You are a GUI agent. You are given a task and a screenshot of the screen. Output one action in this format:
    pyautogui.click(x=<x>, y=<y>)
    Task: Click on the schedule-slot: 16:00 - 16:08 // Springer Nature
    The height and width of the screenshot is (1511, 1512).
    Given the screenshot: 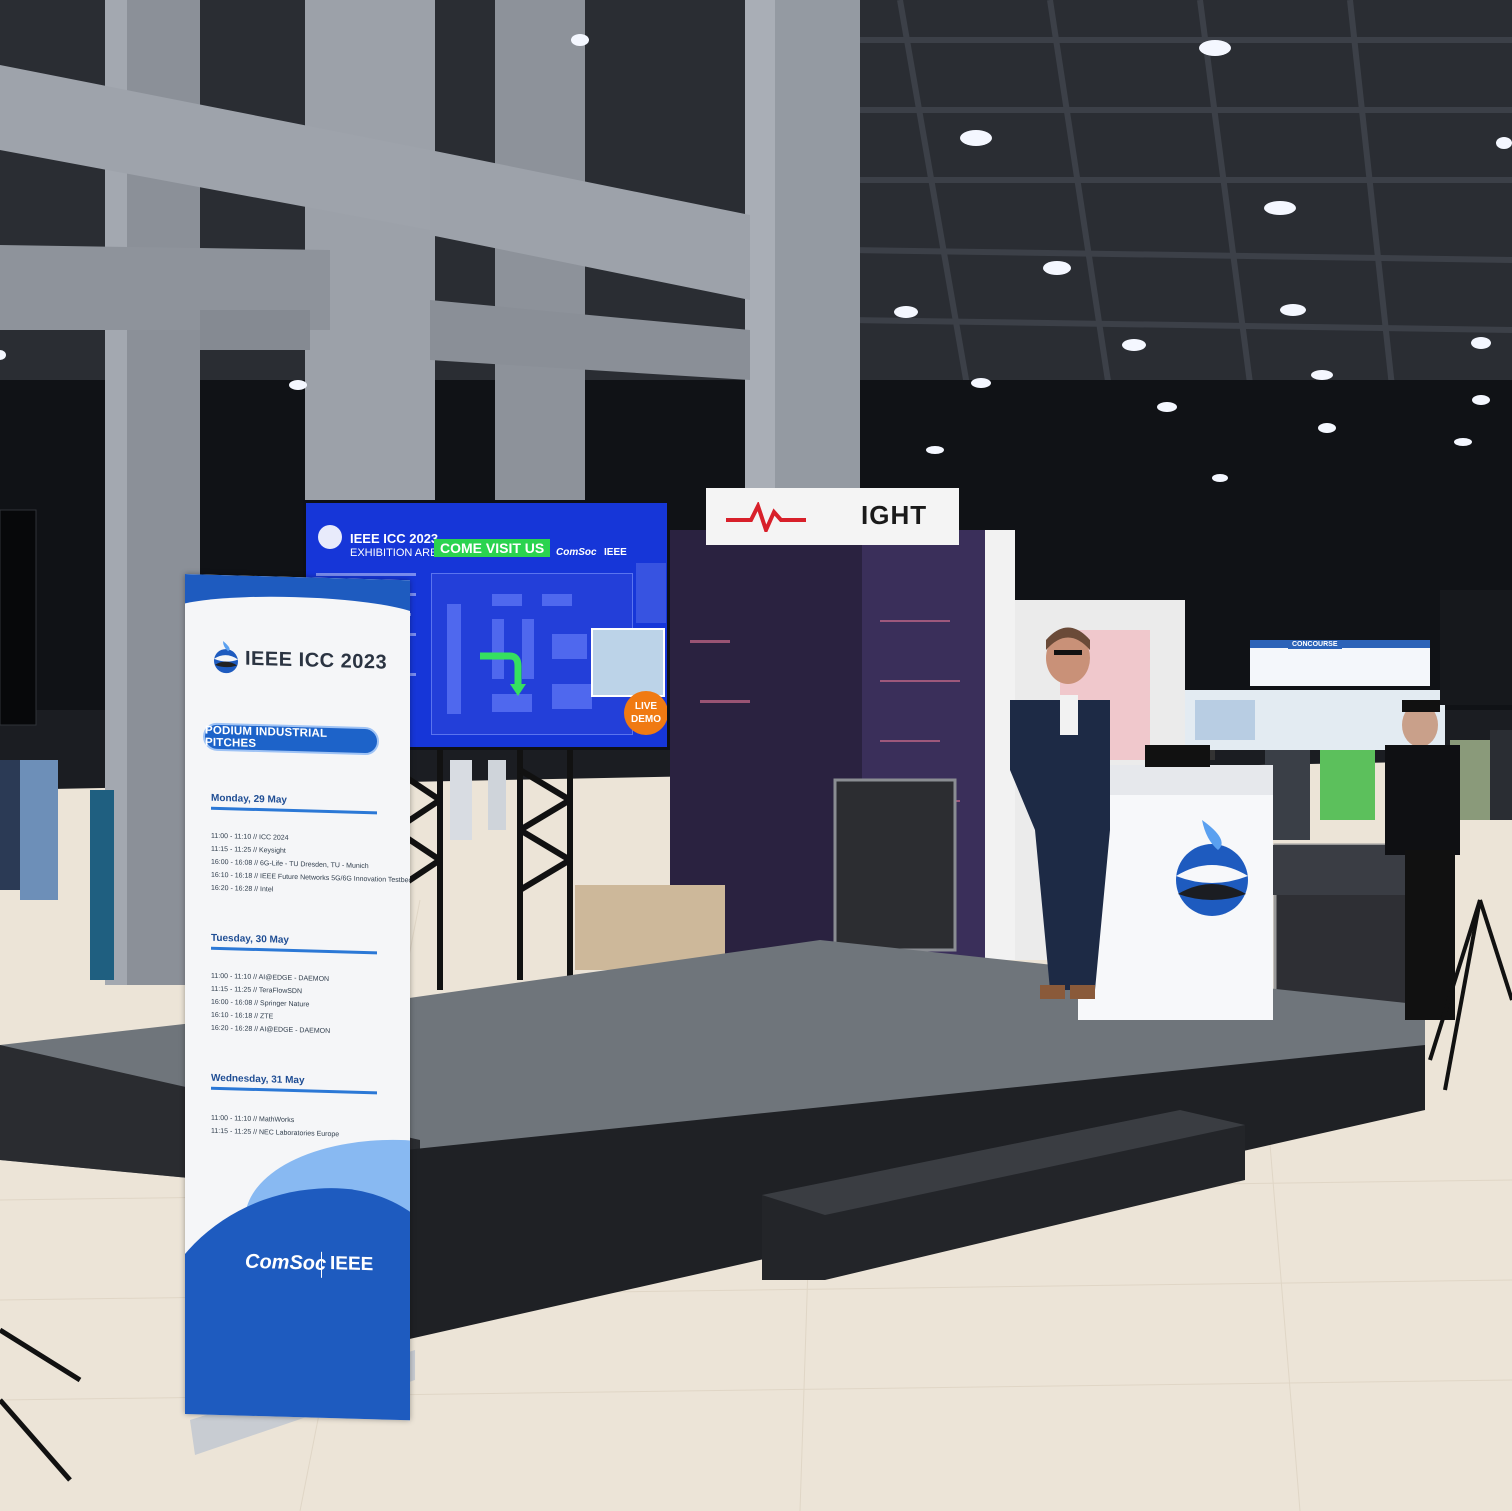 What is the action you would take?
    pyautogui.click(x=260, y=1003)
    